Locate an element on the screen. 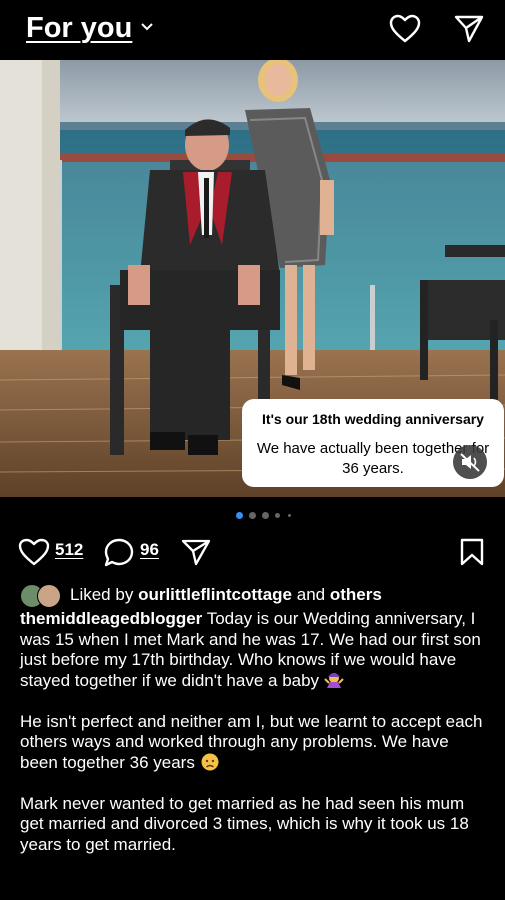 The width and height of the screenshot is (505, 900). liked-by-user: ourlittleflintcottage is located at coordinates (215, 594).